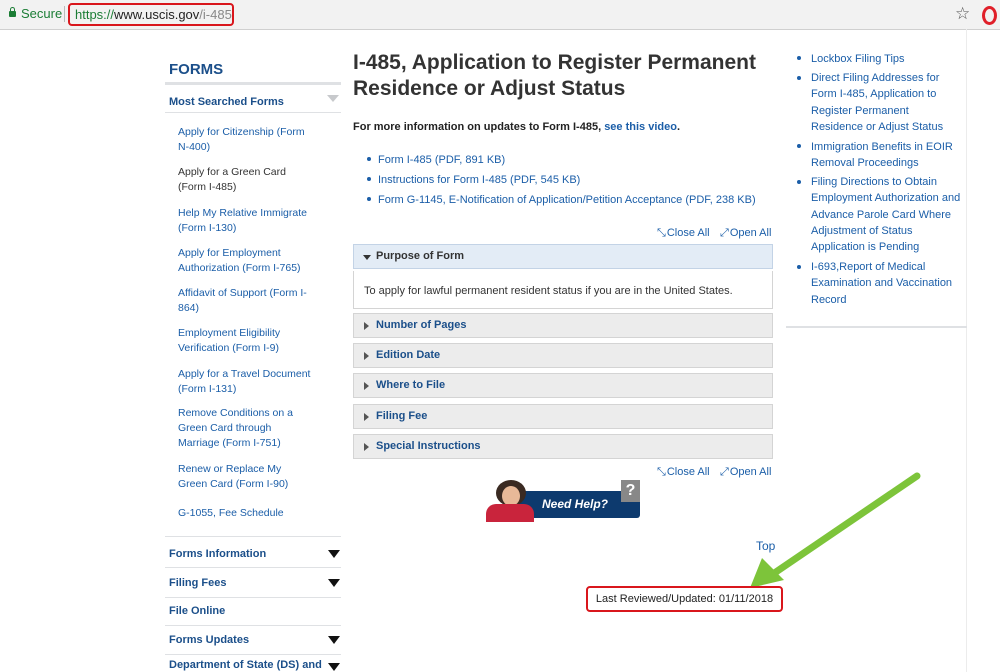  I want to click on opera-icon, so click(989, 15).